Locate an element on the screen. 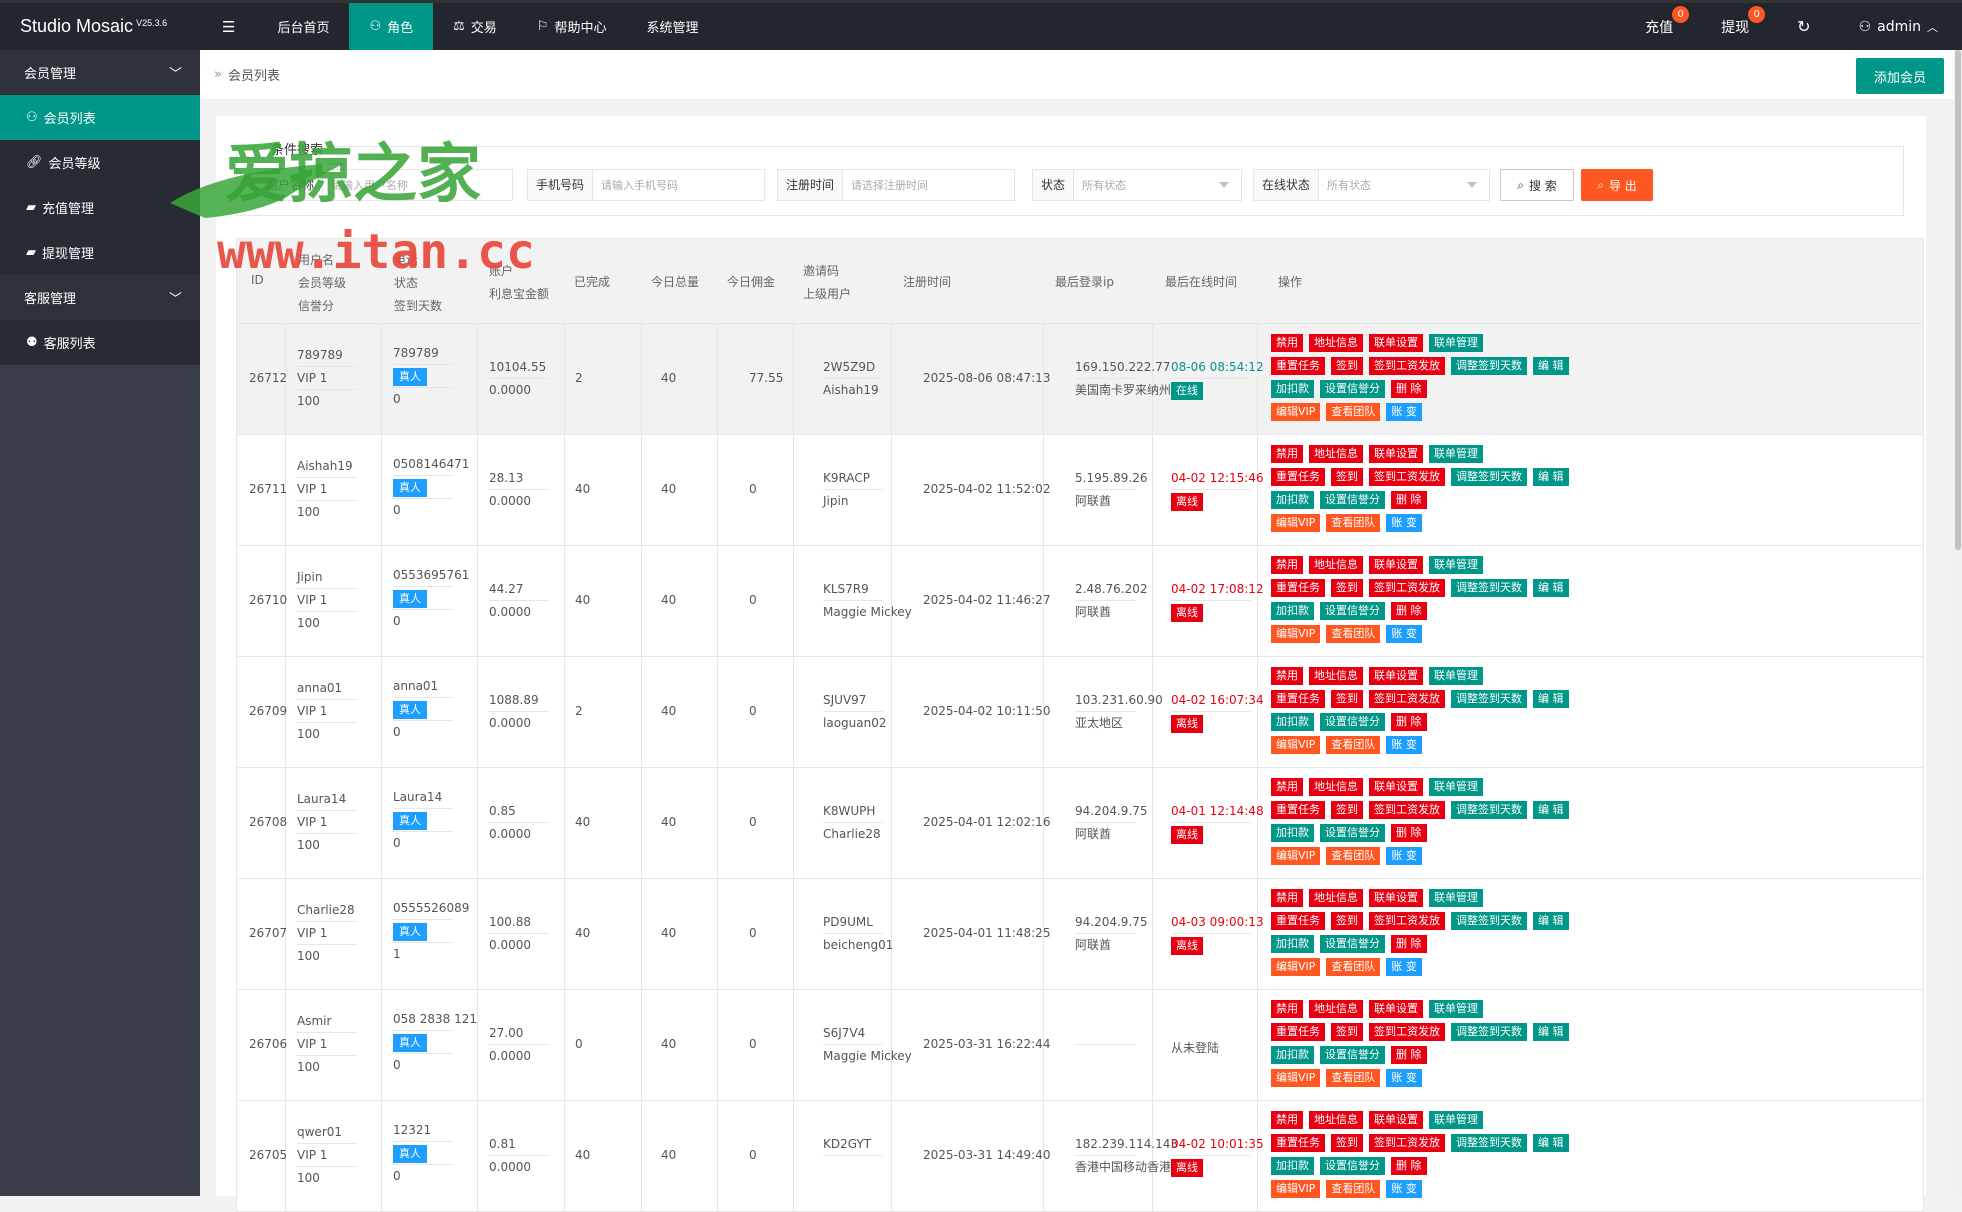  phone-input: 请输入手机号码 is located at coordinates (678, 185).